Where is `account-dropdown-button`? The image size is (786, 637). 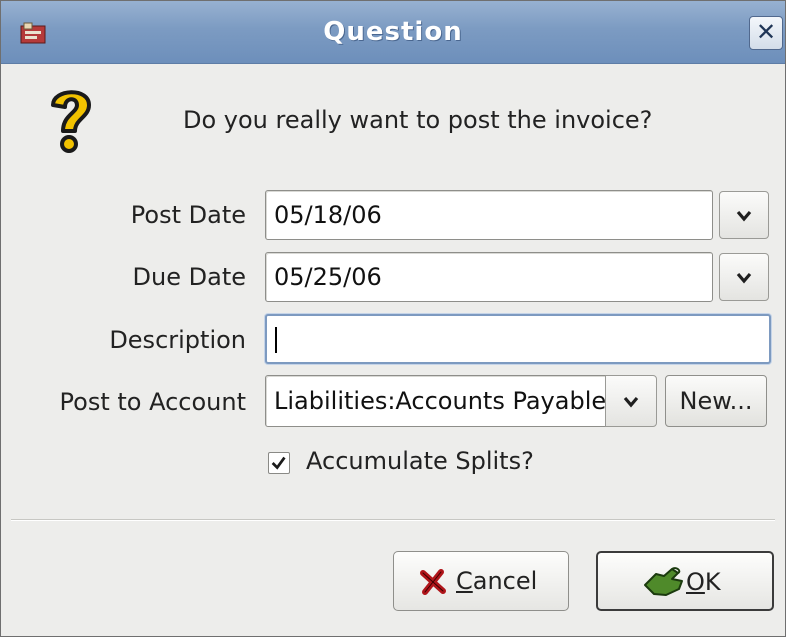
account-dropdown-button is located at coordinates (631, 401).